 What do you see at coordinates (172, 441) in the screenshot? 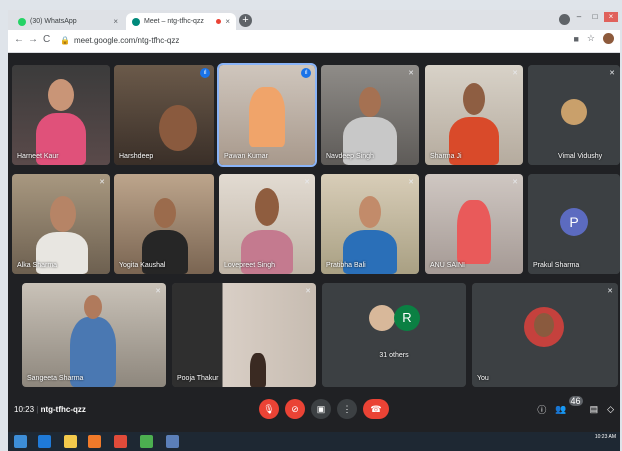
I see `app-icon` at bounding box center [172, 441].